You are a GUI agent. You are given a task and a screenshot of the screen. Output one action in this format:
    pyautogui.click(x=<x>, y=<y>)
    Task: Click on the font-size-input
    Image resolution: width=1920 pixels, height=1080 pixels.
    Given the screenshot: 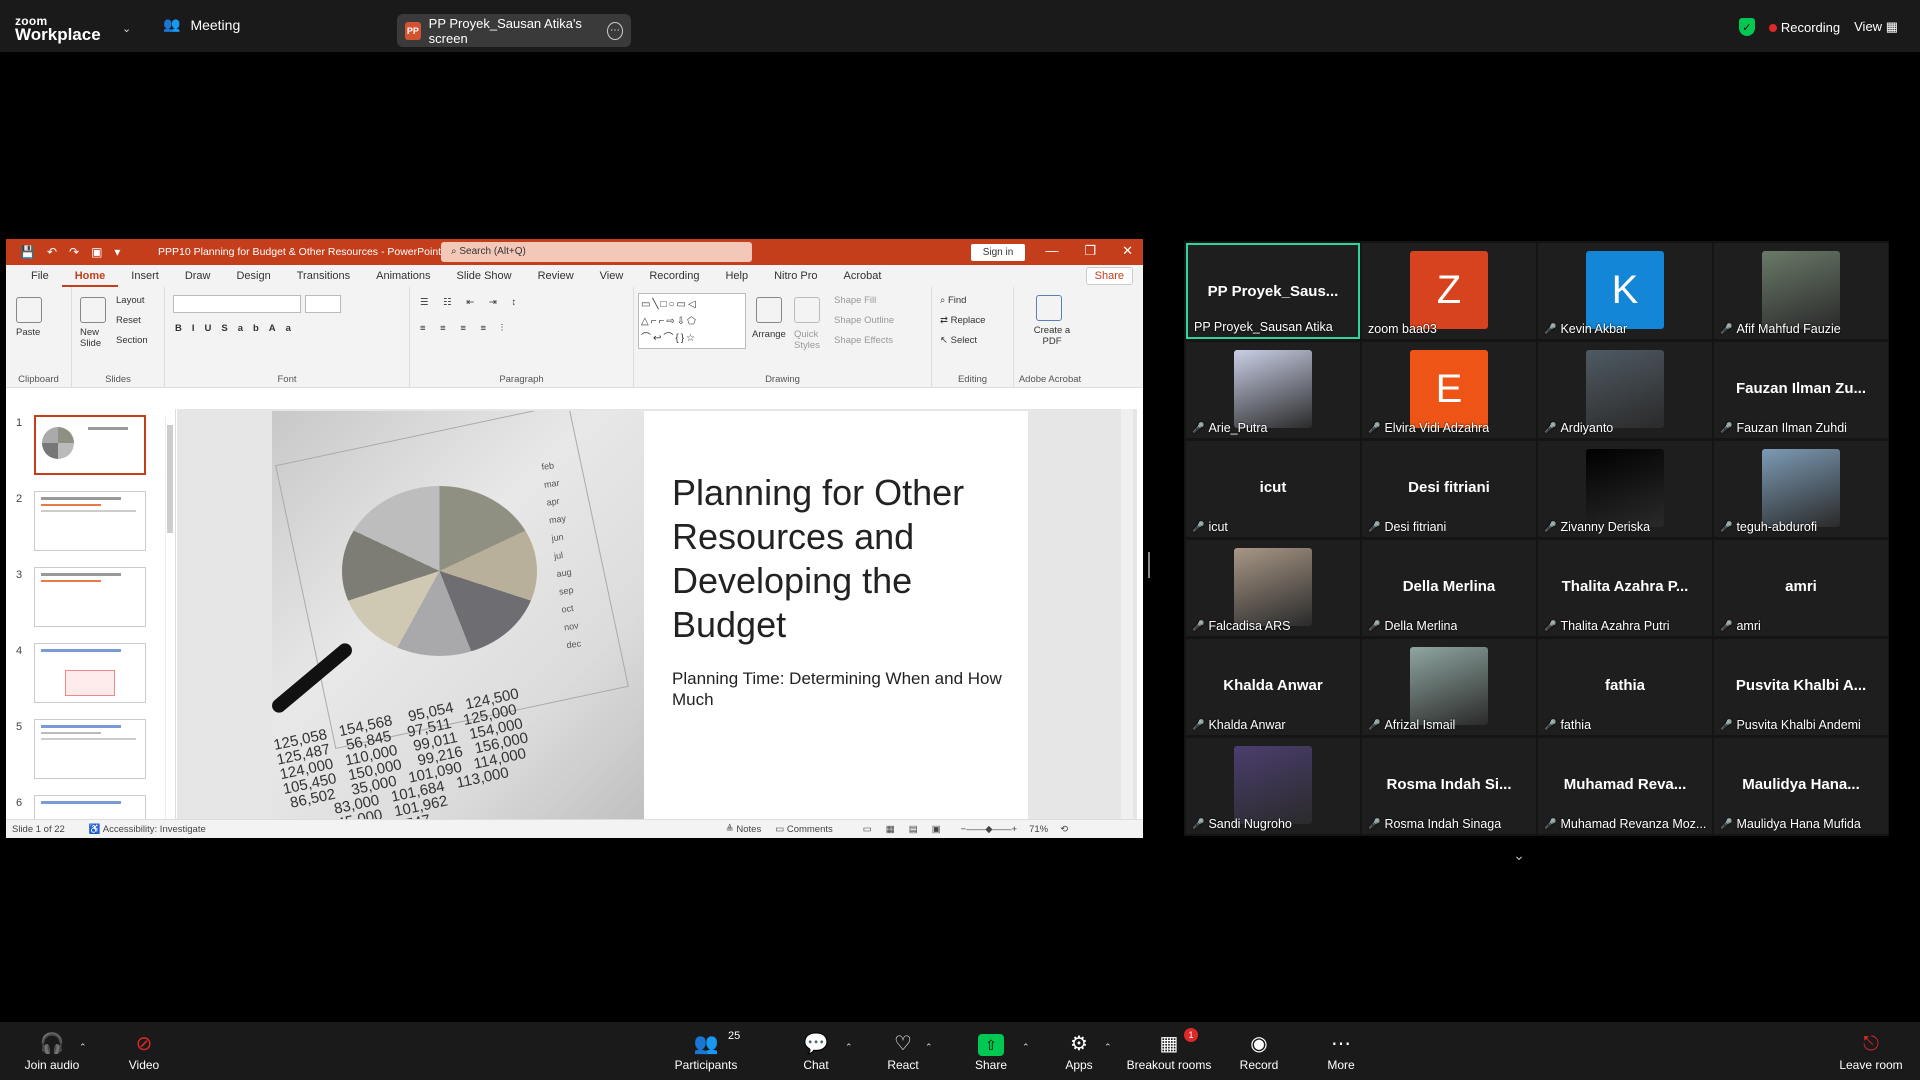 What is the action you would take?
    pyautogui.click(x=323, y=304)
    